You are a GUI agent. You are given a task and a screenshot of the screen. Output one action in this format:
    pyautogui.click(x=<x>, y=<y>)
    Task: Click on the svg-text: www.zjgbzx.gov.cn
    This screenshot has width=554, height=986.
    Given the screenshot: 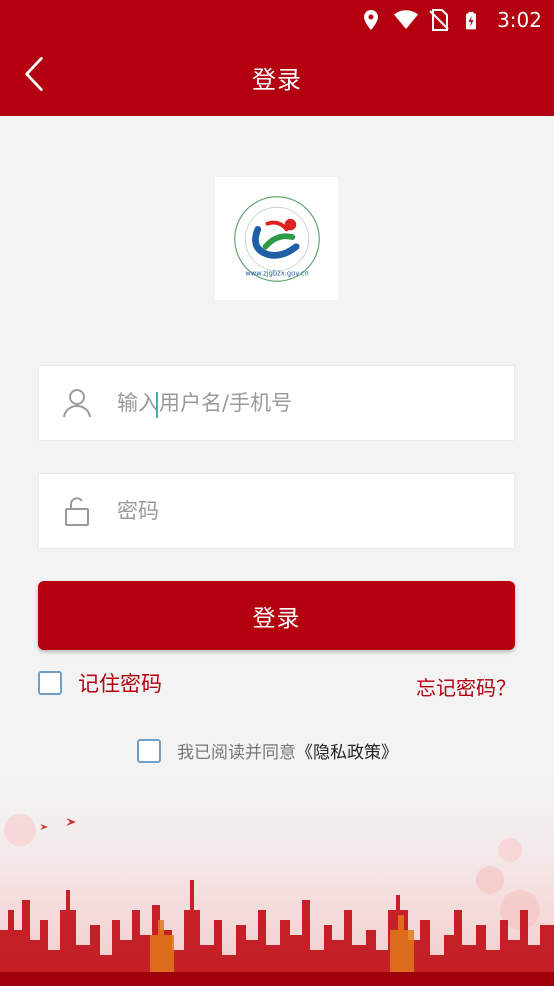 What is the action you would take?
    pyautogui.click(x=276, y=273)
    